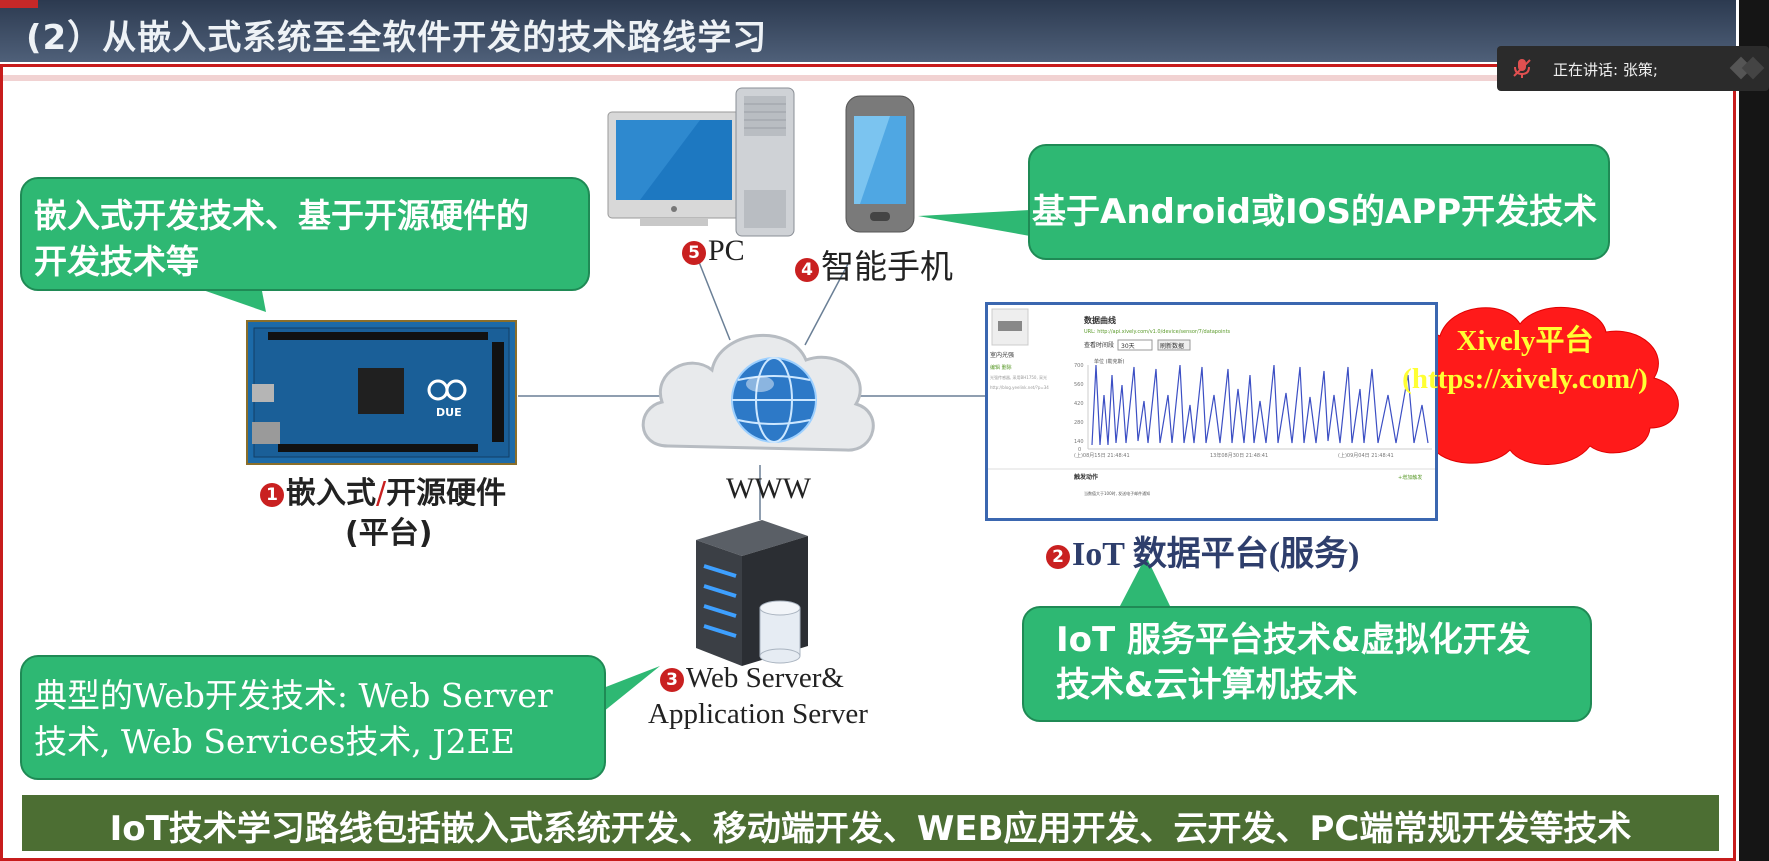 Image resolution: width=1769 pixels, height=861 pixels. What do you see at coordinates (1293, 640) in the screenshot?
I see `callout-iot-line1: IoT 服务平台技术&虚拟化开发` at bounding box center [1293, 640].